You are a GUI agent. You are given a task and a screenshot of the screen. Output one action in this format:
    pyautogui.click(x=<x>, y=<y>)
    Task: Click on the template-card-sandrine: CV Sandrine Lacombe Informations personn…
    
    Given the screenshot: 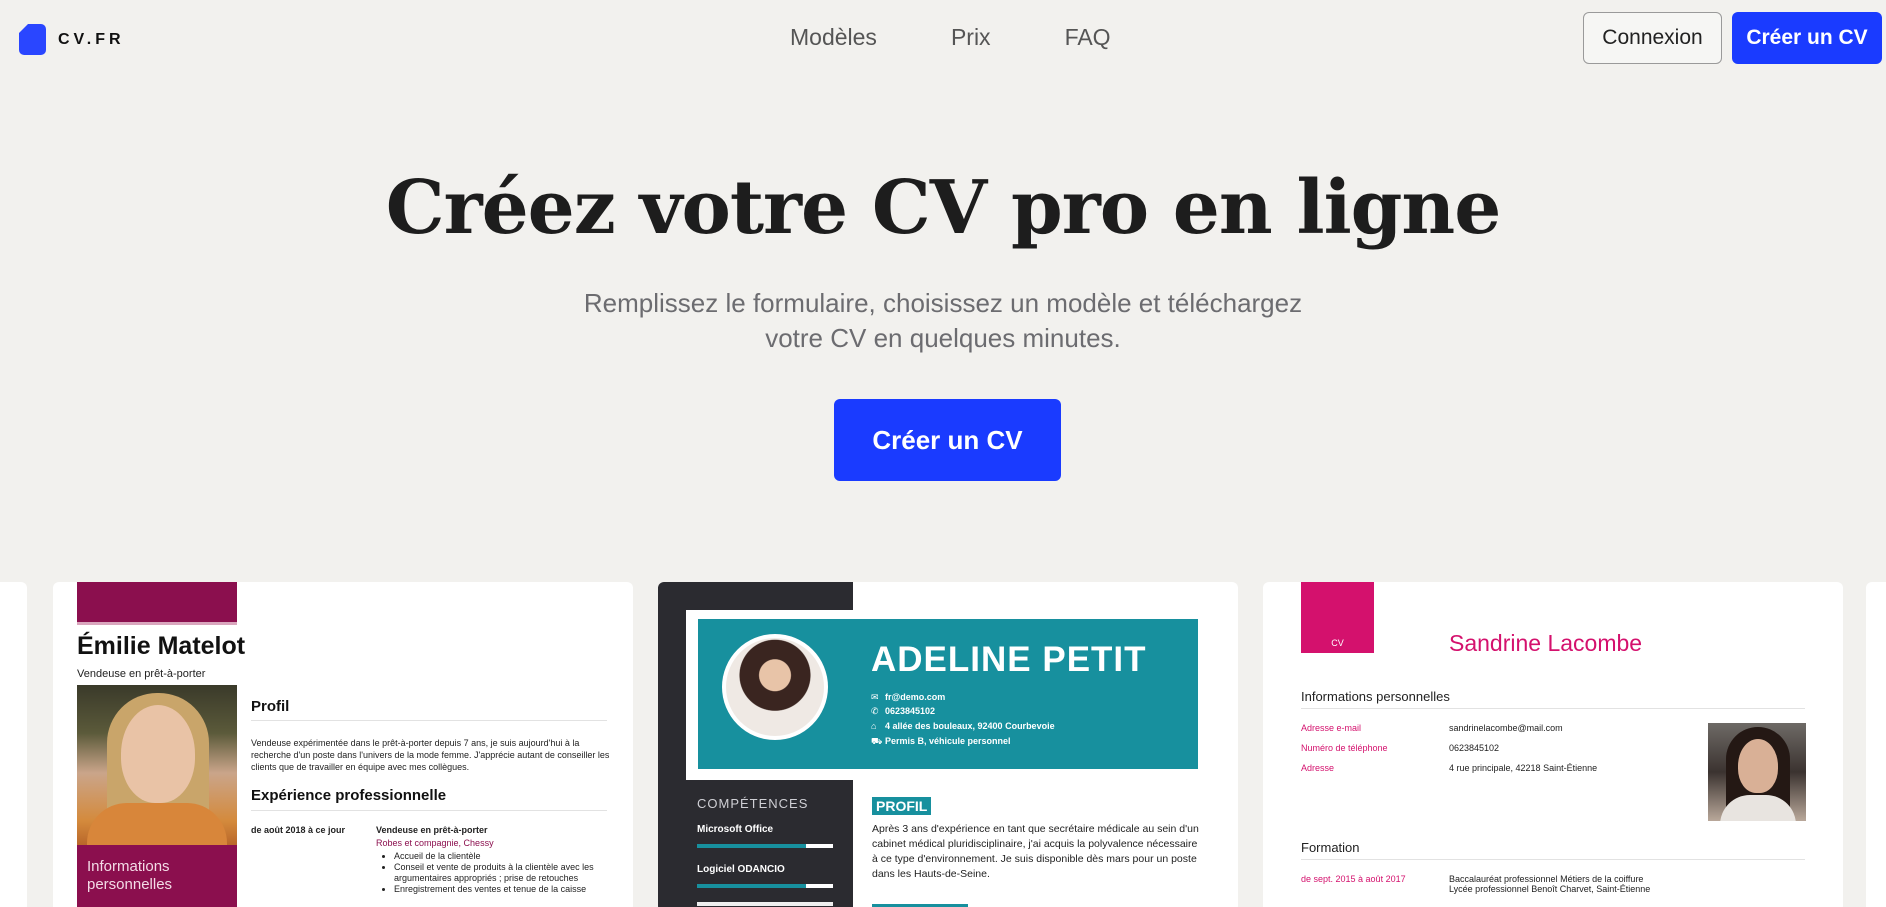 What is the action you would take?
    pyautogui.click(x=1553, y=744)
    